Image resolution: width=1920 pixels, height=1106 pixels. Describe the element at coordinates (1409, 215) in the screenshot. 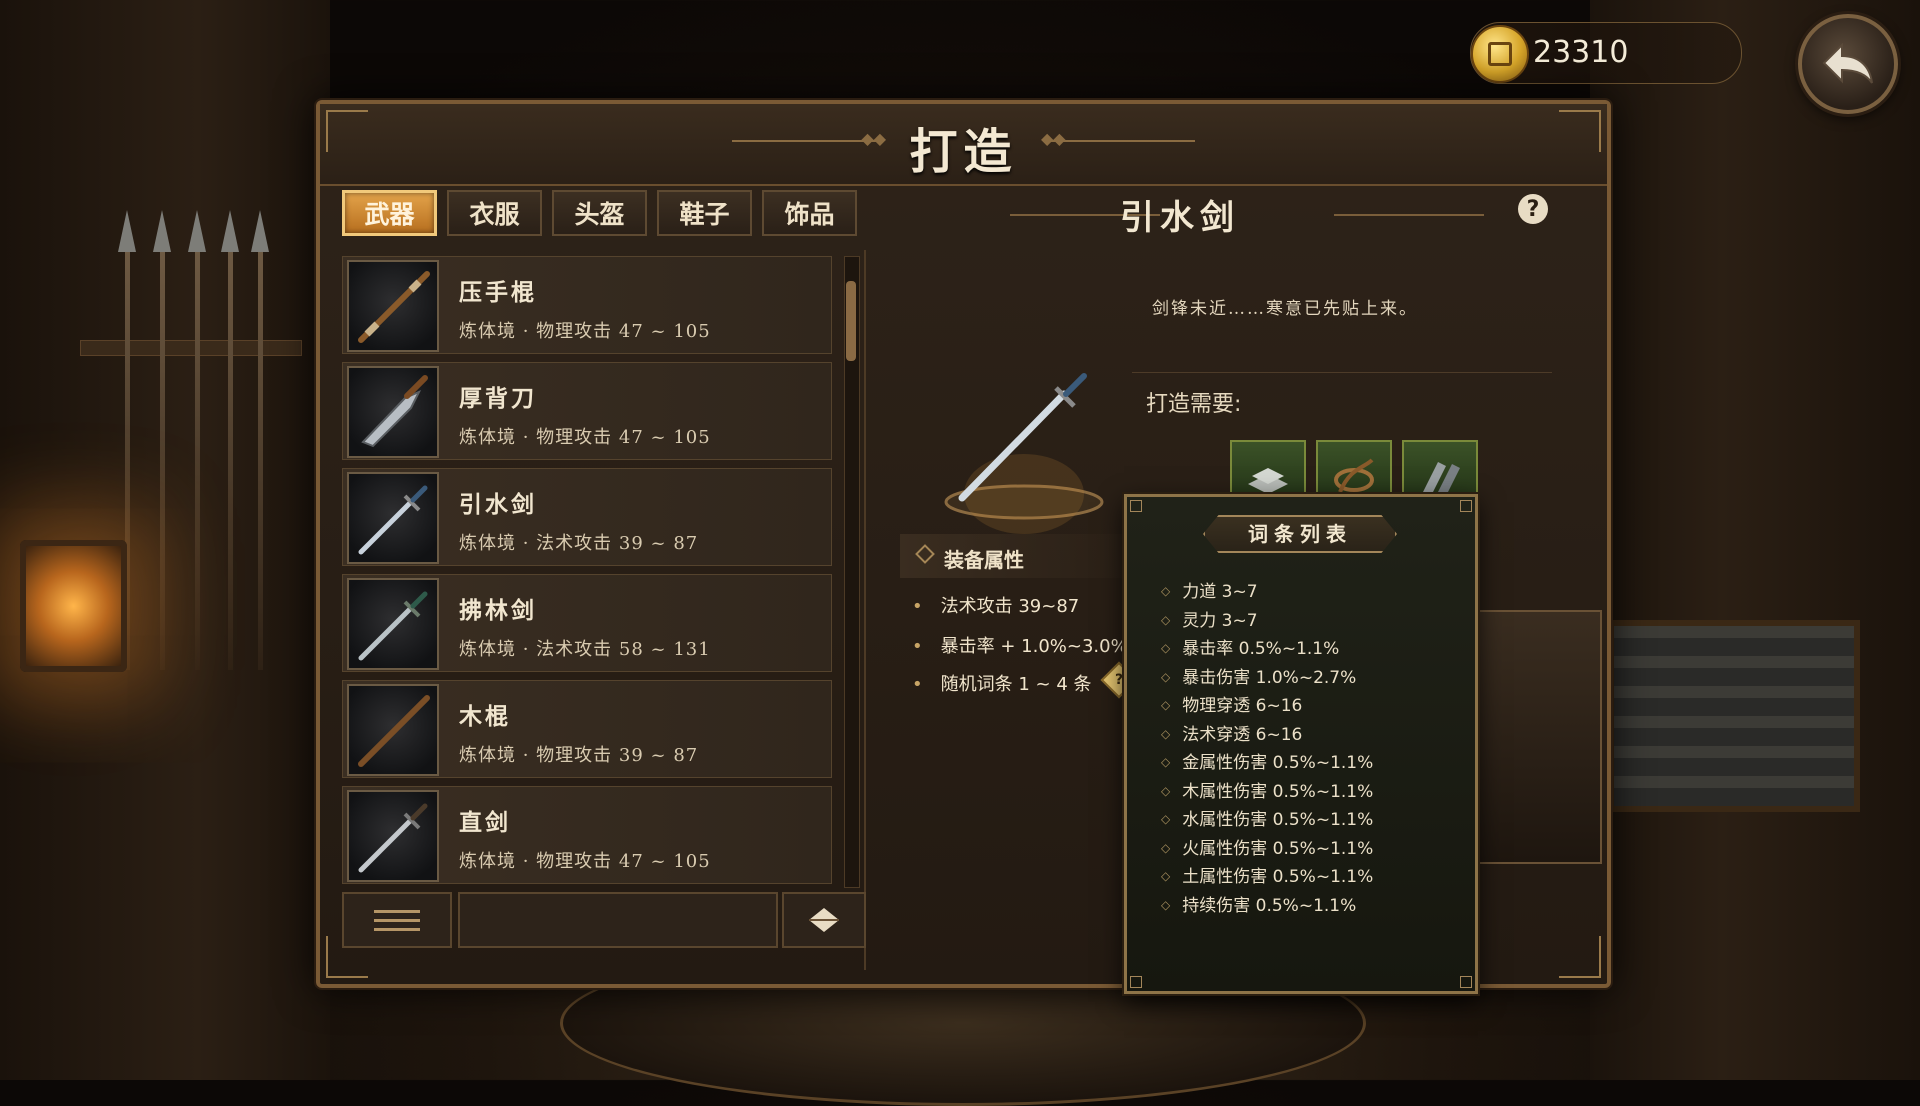

I see `title-ornament` at that location.